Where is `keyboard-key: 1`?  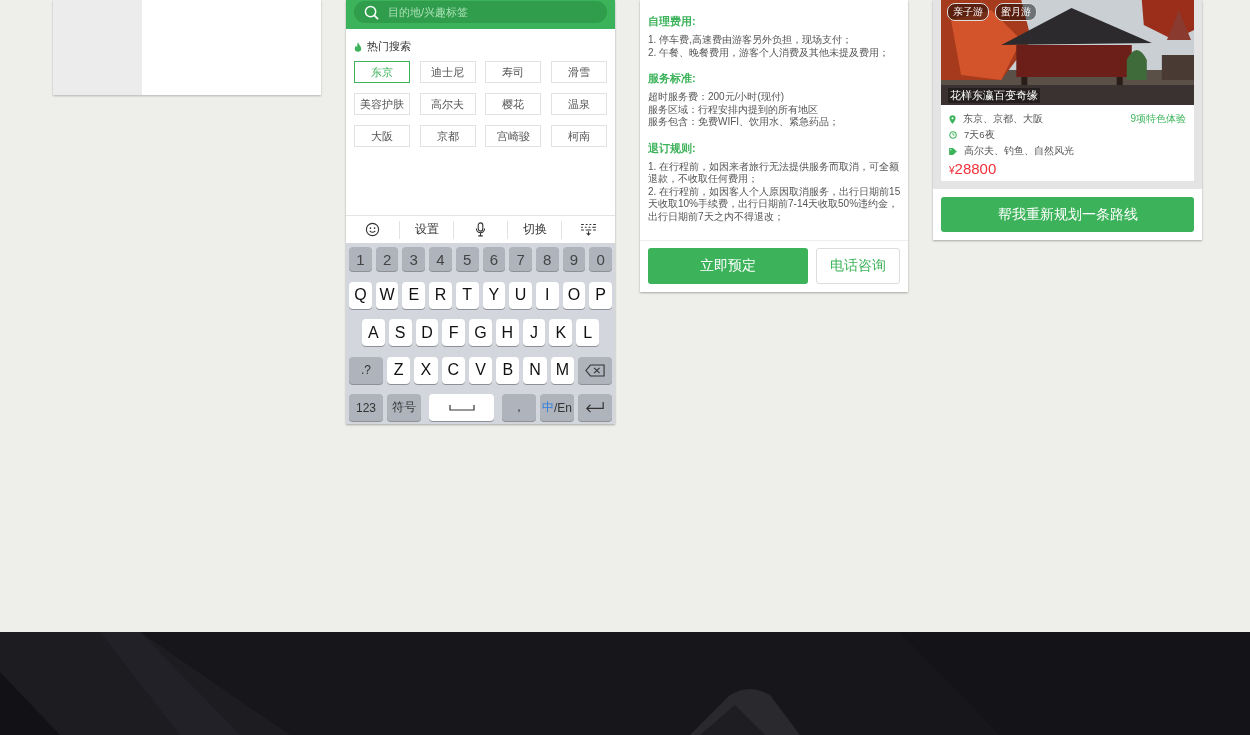
keyboard-key: 1 is located at coordinates (360, 259).